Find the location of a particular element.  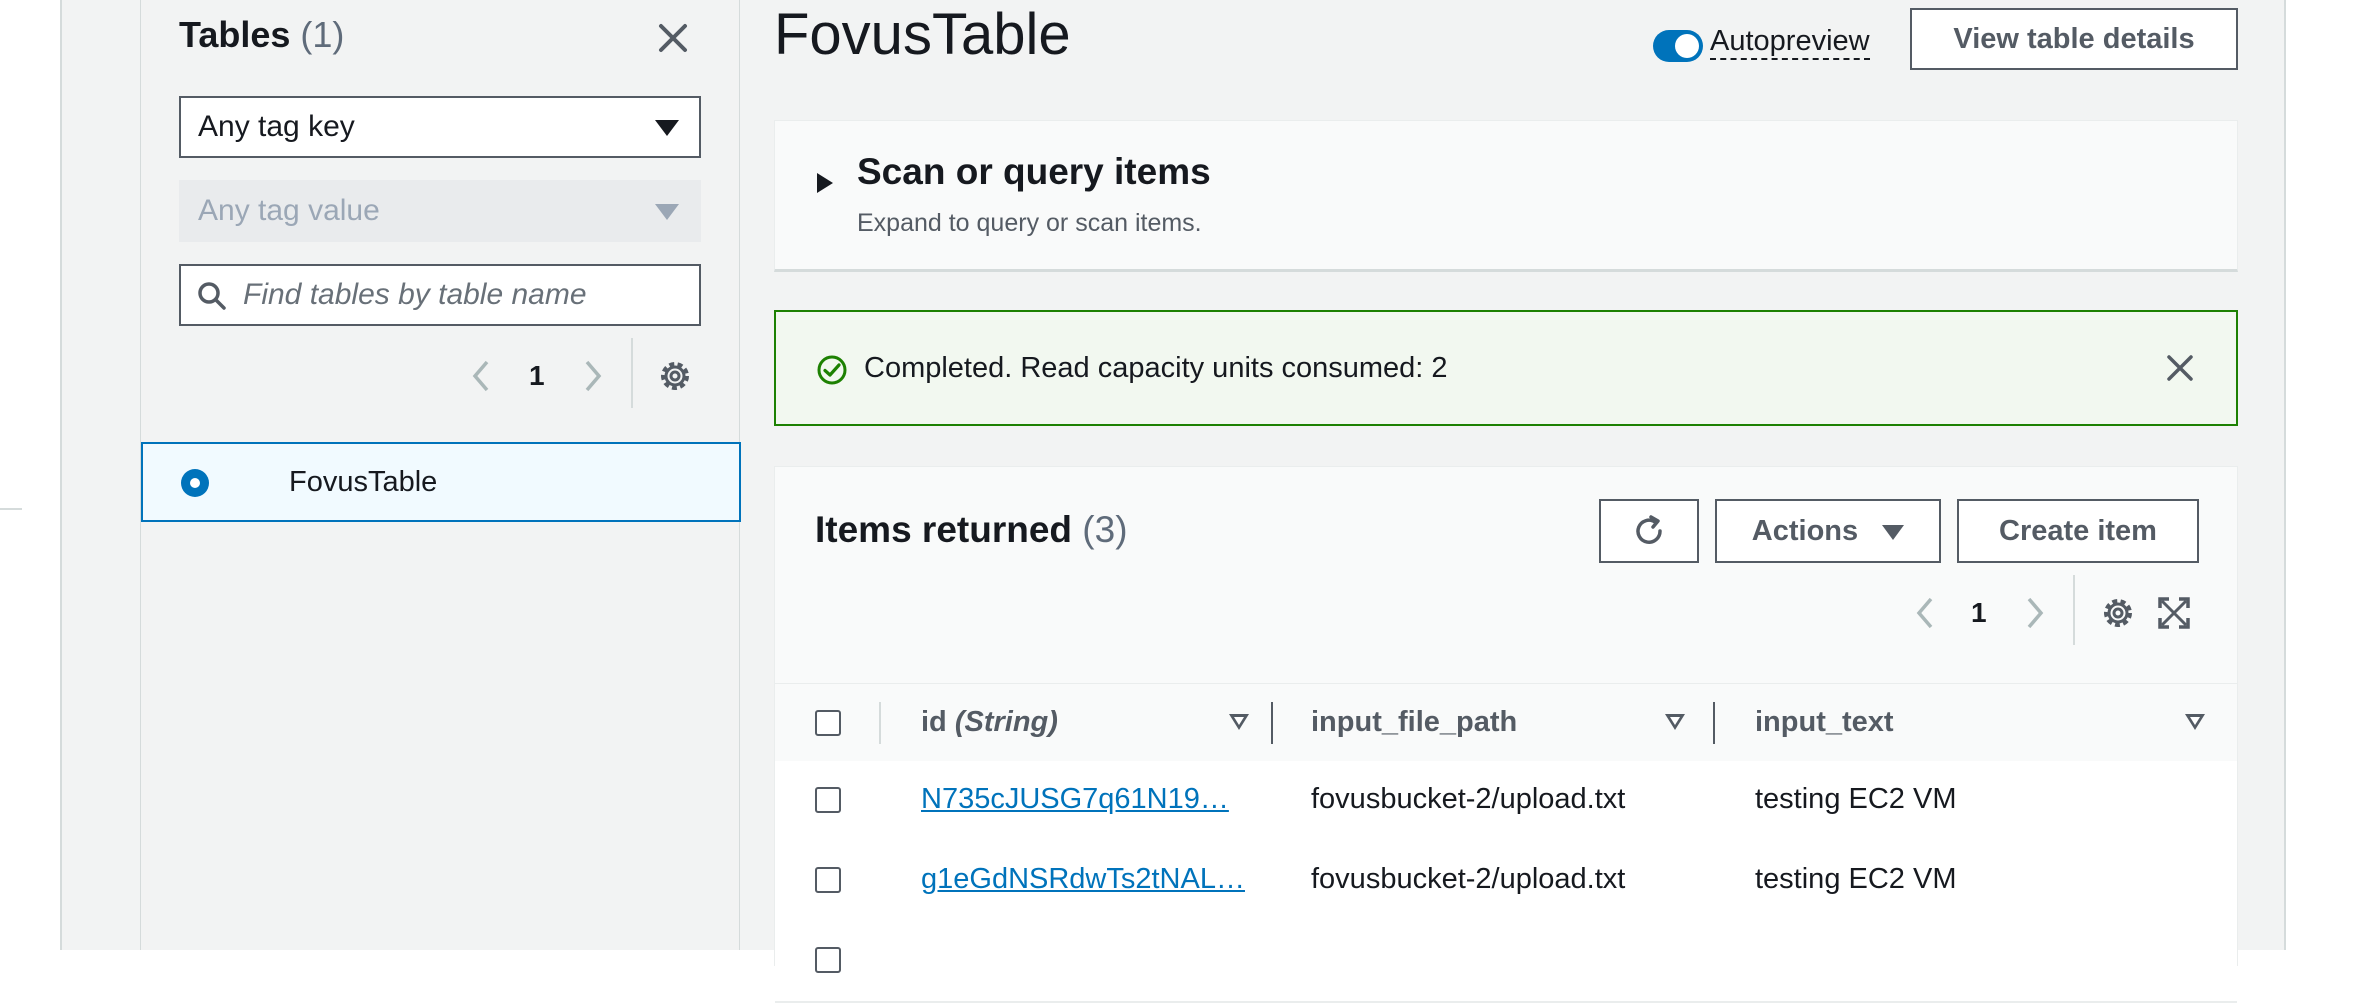

items-title-text: Items returned is located at coordinates (944, 529).